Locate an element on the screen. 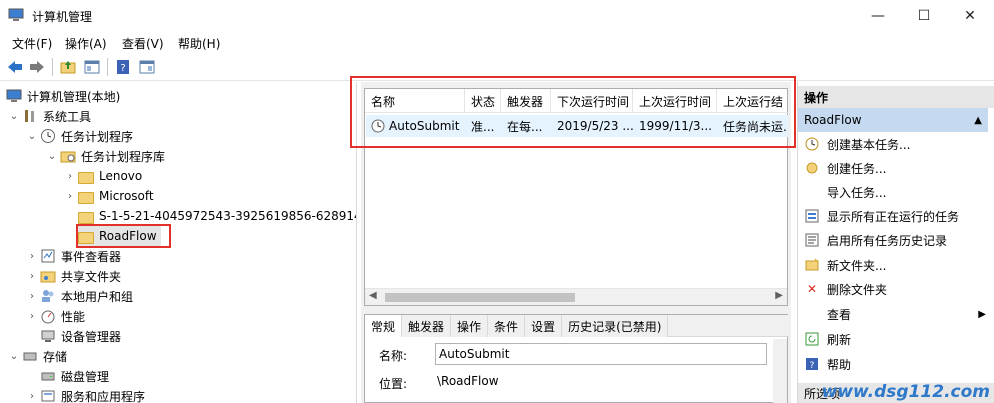 The image size is (994, 403). vertical-scrollbar is located at coordinates (780, 371).